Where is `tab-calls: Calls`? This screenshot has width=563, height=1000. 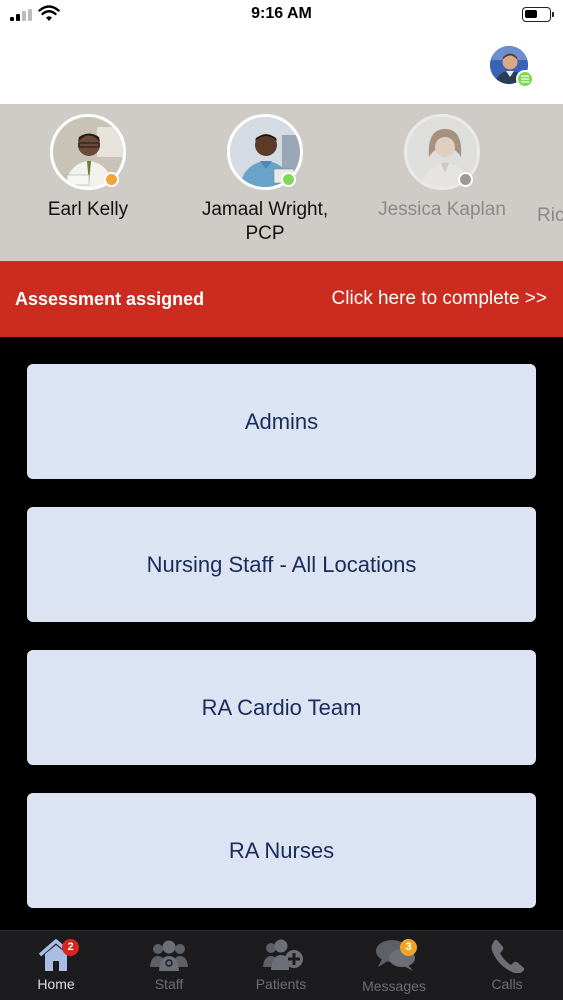 tab-calls: Calls is located at coordinates (507, 965).